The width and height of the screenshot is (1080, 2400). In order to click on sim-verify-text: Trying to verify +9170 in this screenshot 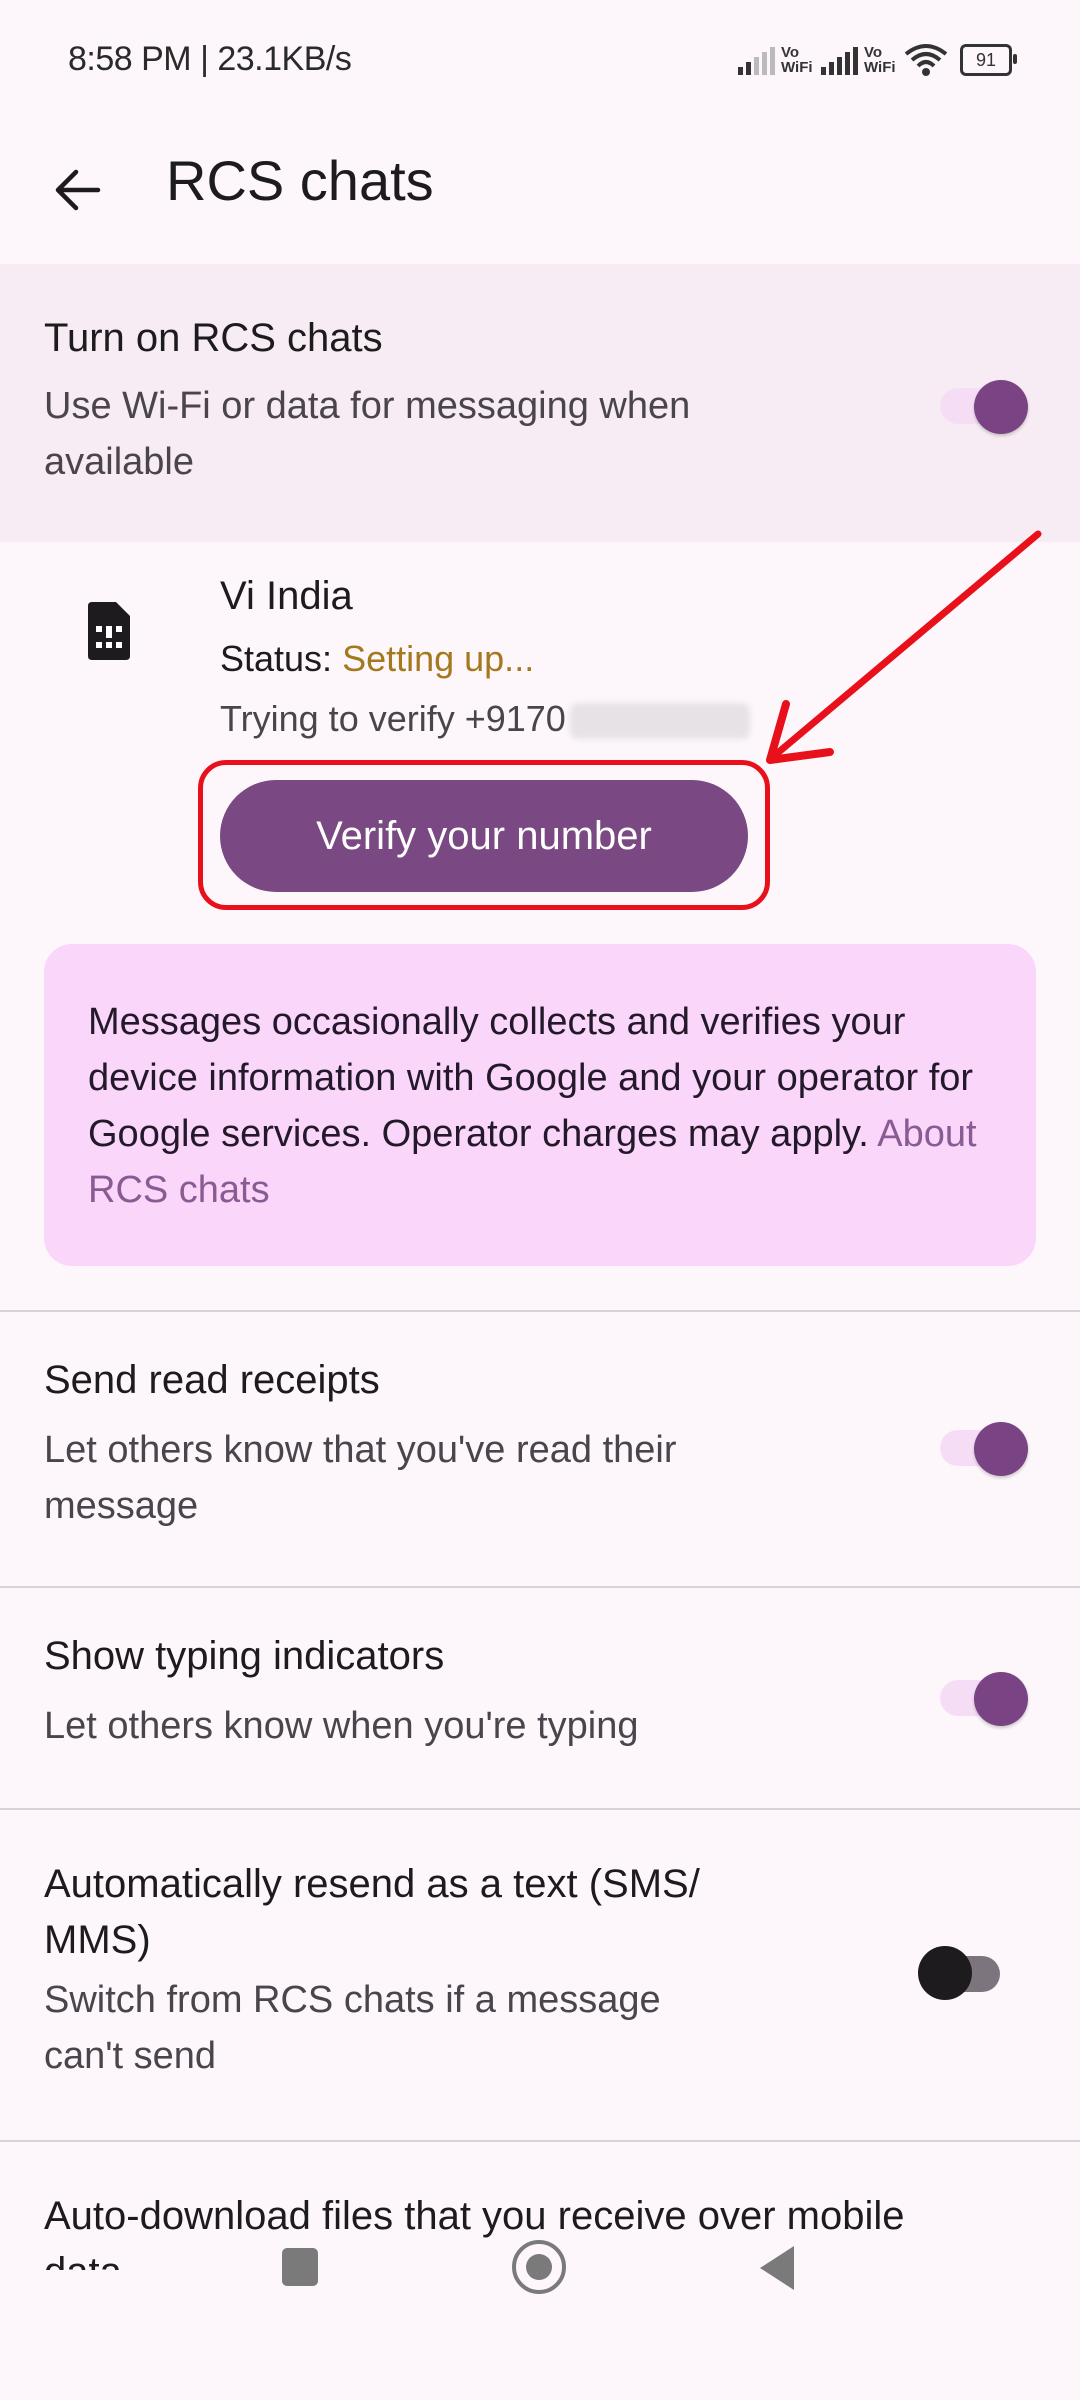, I will do `click(485, 719)`.